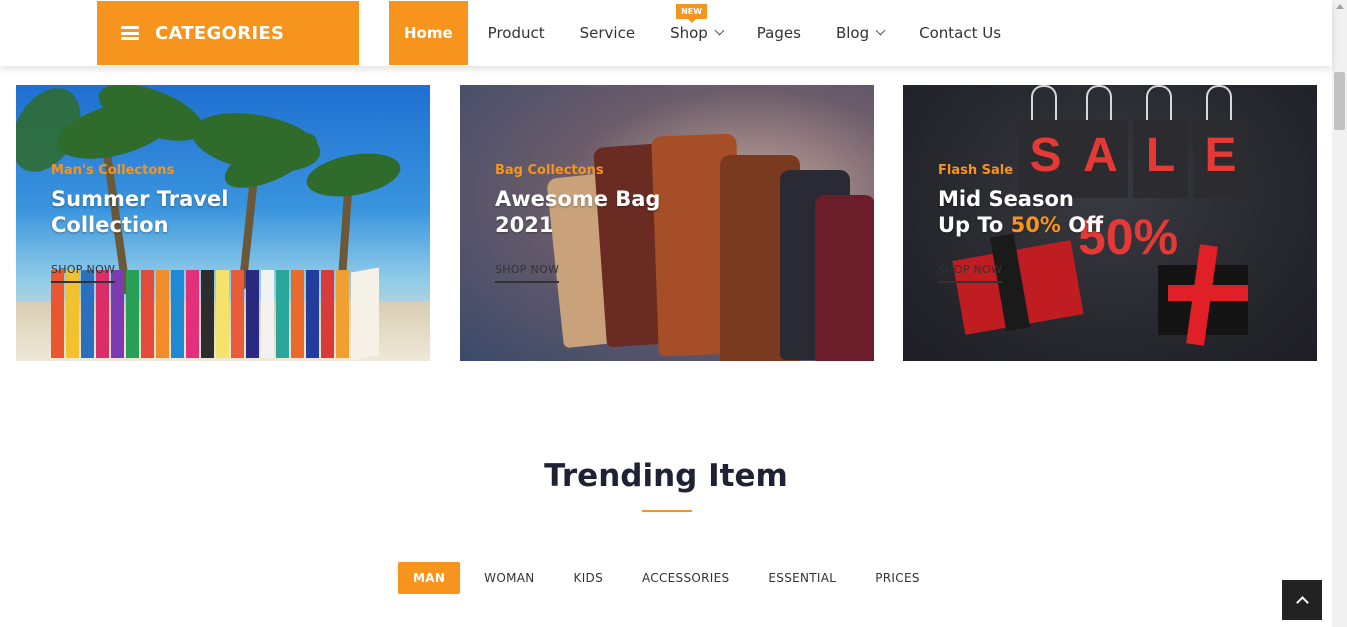 The image size is (1347, 627). Describe the element at coordinates (685, 578) in the screenshot. I see `tab-accessories: ACCESSORIES` at that location.